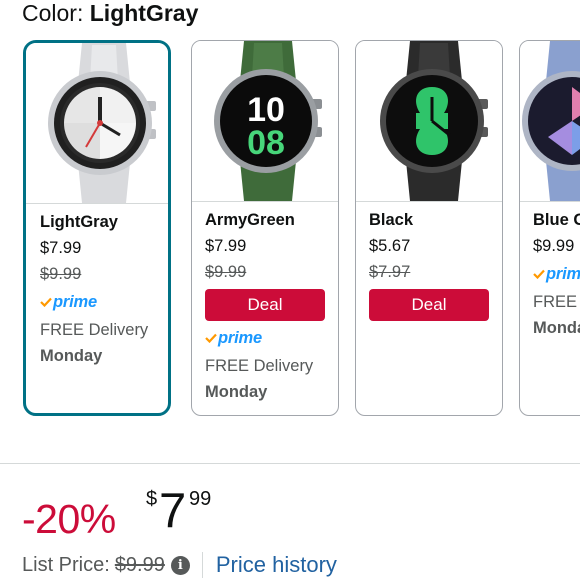 The image size is (580, 580). What do you see at coordinates (556, 220) in the screenshot?
I see `variant-name: Blue G` at bounding box center [556, 220].